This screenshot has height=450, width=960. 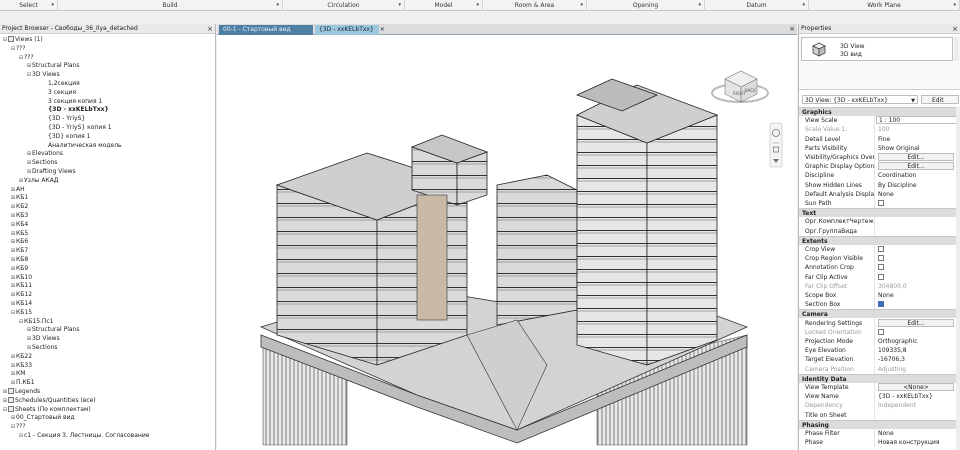 I want to click on type-selector-box: 3D View 3D вид, so click(x=877, y=49).